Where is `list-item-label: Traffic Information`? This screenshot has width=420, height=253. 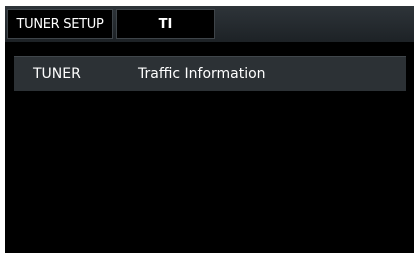 list-item-label: Traffic Information is located at coordinates (202, 74).